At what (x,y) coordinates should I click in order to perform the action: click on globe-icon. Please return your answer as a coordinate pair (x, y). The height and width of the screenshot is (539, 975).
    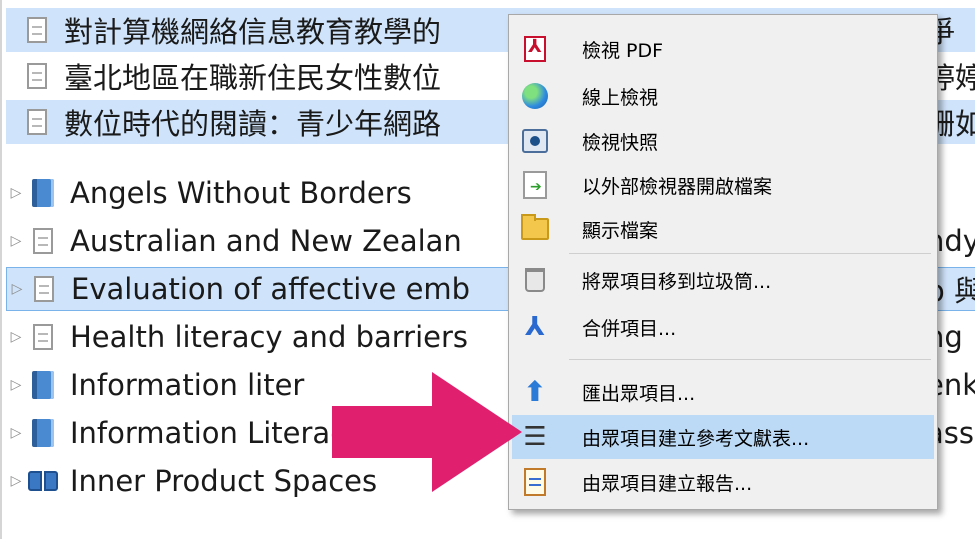
    Looking at the image, I should click on (535, 96).